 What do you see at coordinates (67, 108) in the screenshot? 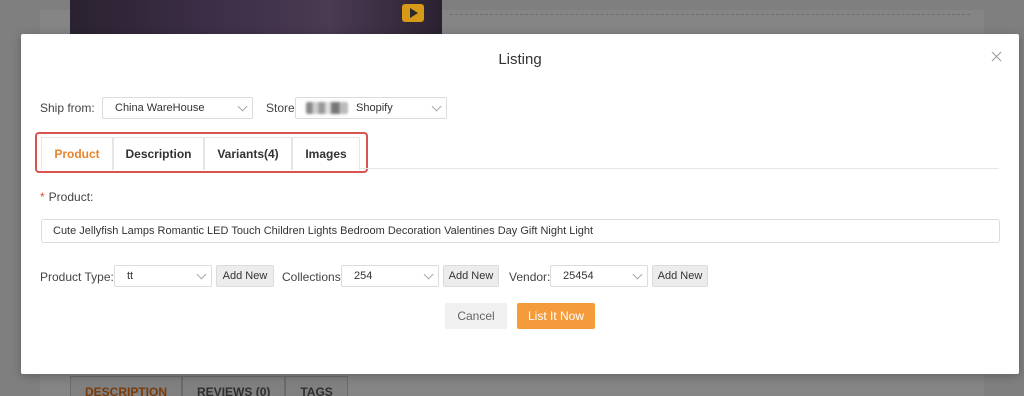
I see `ship-from-label: Ship from:` at bounding box center [67, 108].